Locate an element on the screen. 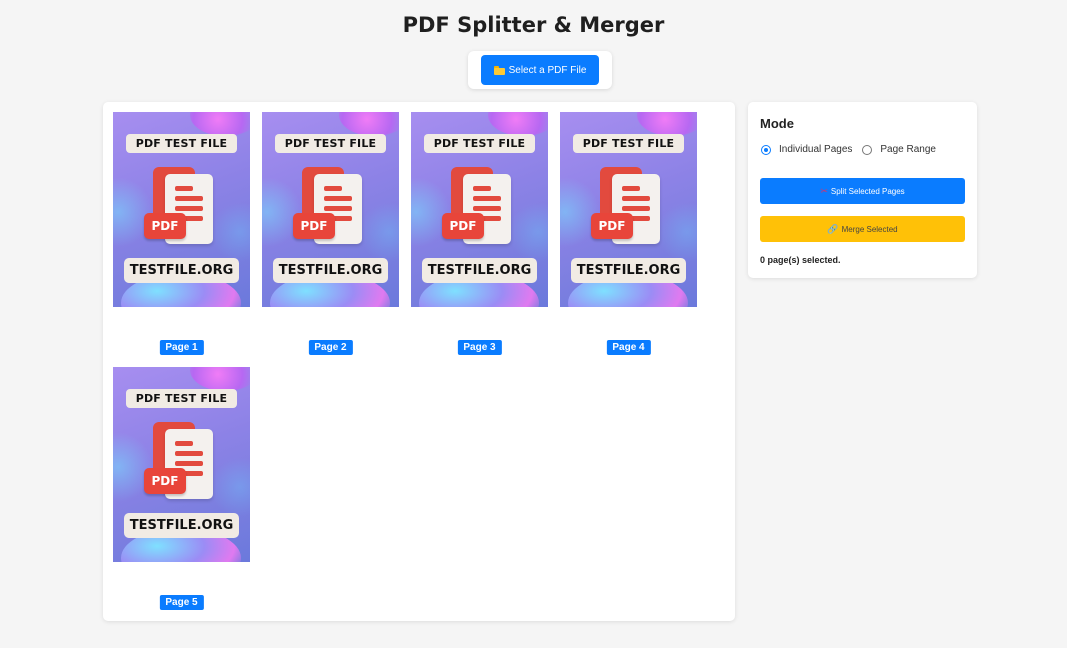  split-selected-label: Split Selected Pages is located at coordinates (867, 191).